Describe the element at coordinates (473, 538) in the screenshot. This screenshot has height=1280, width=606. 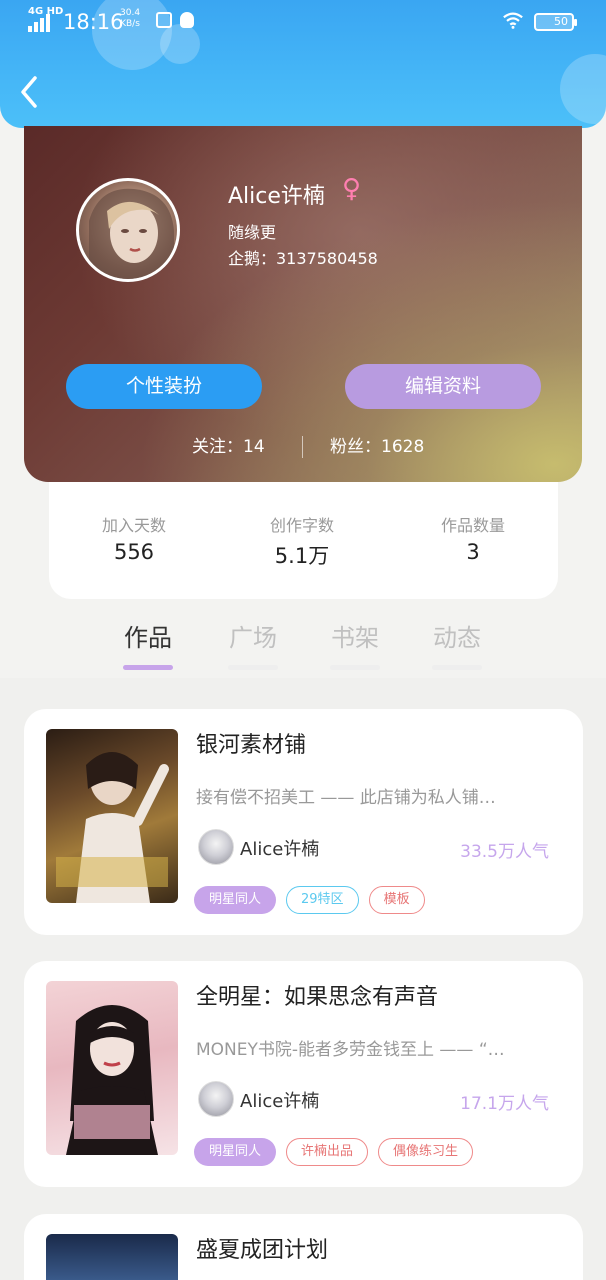
I see `stat-work-count: 作品数量 3` at that location.